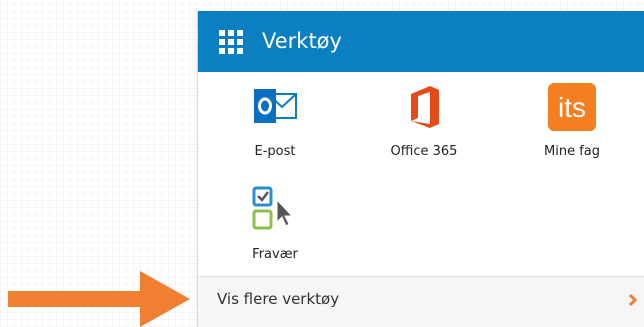  I want to click on tool-label: Fravær, so click(275, 254).